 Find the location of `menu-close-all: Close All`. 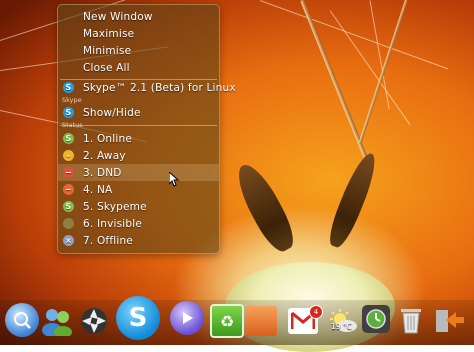

menu-close-all: Close All is located at coordinates (138, 67).